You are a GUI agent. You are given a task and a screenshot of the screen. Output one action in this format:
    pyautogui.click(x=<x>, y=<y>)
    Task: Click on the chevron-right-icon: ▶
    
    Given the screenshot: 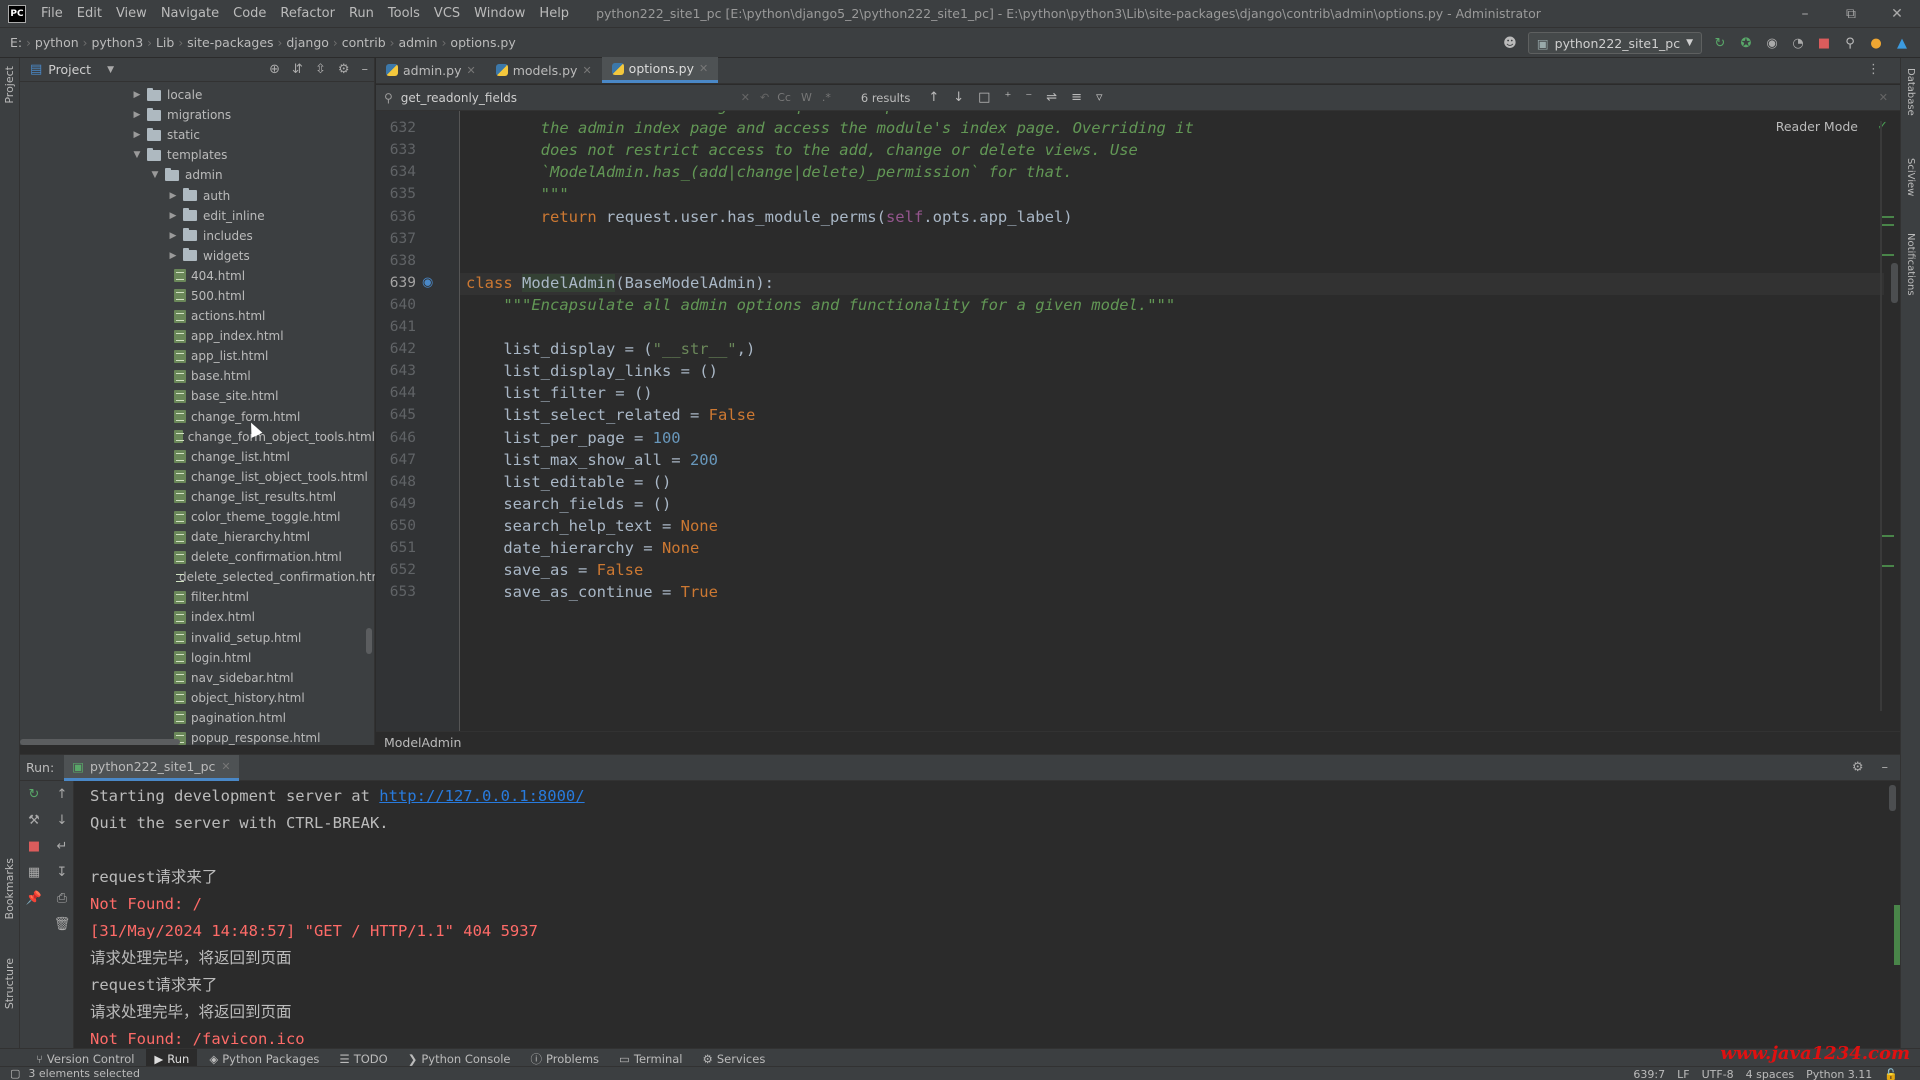 What is the action you would take?
    pyautogui.click(x=137, y=95)
    